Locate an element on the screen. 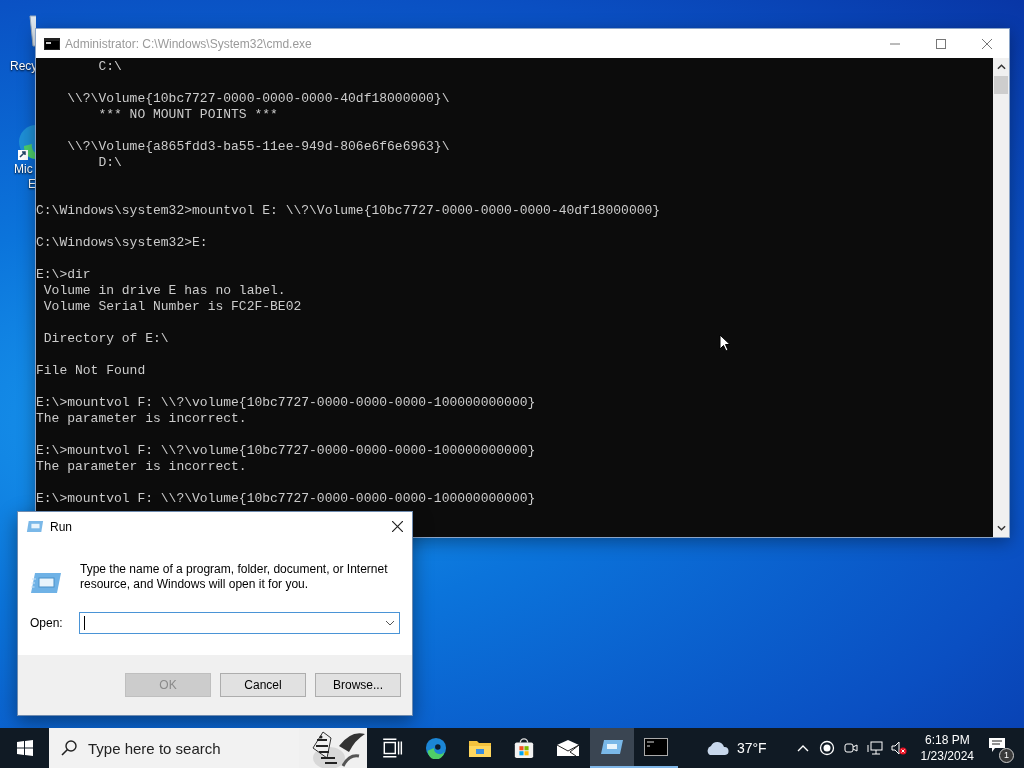 Image resolution: width=1024 pixels, height=768 pixels. desktop-icon-label: Mic is located at coordinates (23, 169).